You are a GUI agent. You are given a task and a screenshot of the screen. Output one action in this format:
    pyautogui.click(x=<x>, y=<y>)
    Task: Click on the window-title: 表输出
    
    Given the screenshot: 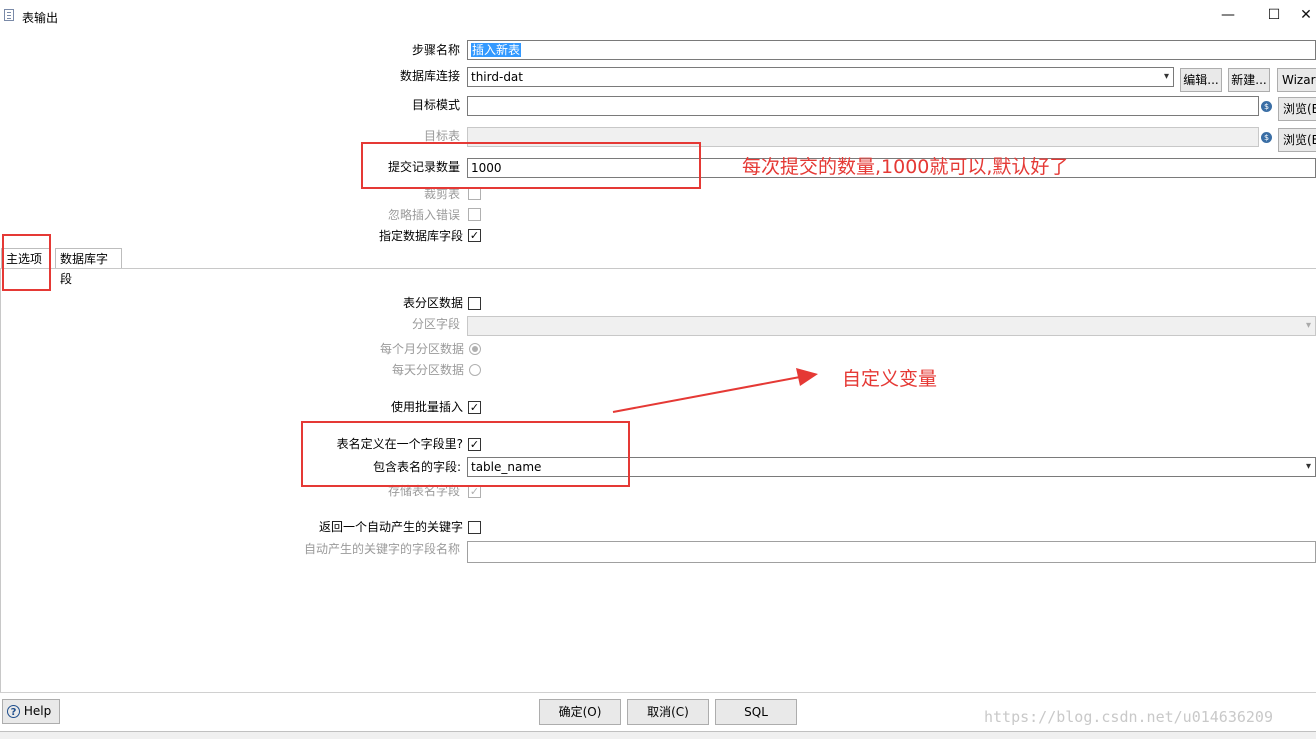 What is the action you would take?
    pyautogui.click(x=40, y=18)
    